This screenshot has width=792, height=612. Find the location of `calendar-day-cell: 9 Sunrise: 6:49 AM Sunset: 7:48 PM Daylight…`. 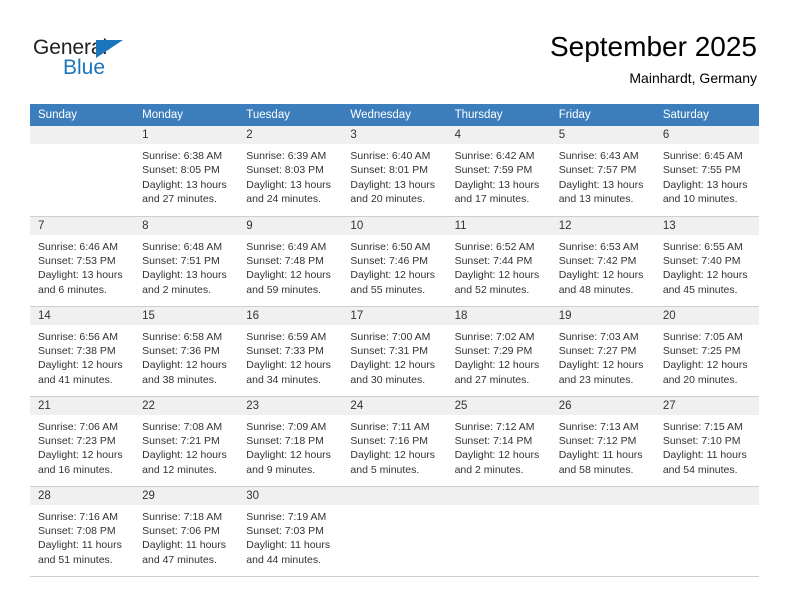

calendar-day-cell: 9 Sunrise: 6:49 AM Sunset: 7:48 PM Daylight… is located at coordinates (290, 261).